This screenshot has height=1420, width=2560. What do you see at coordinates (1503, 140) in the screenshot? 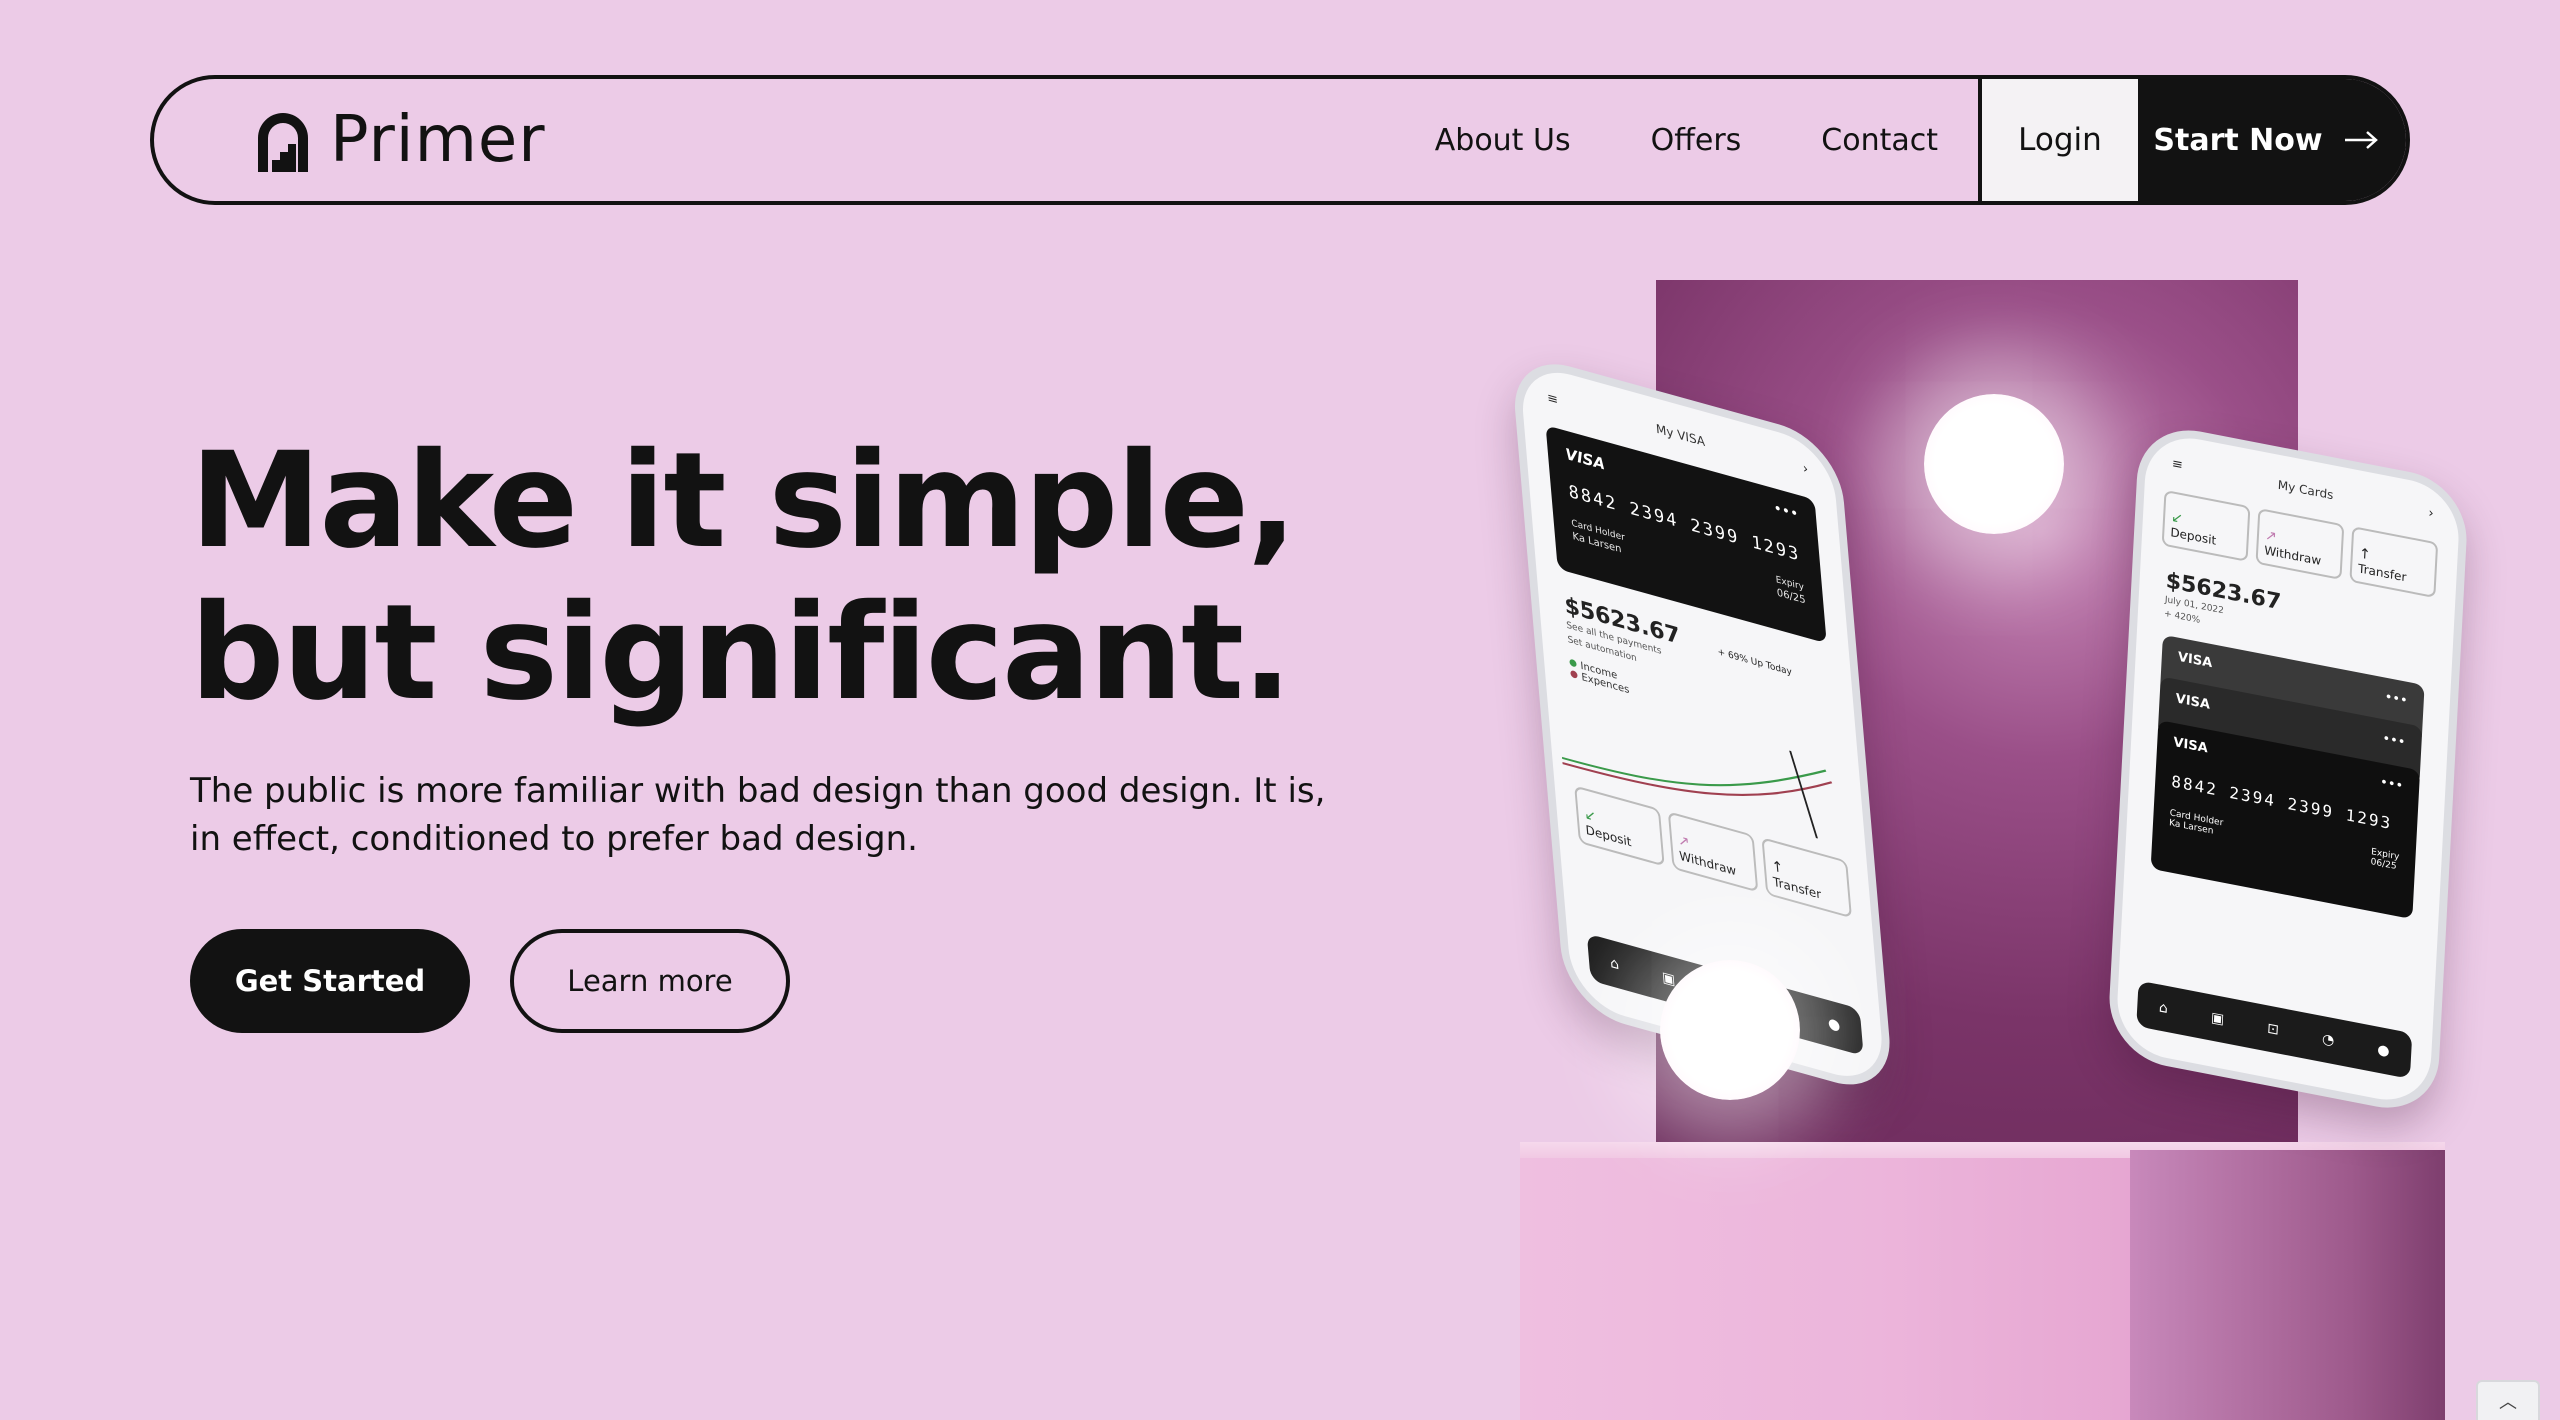
I see `nav-link-about-us: About Us` at bounding box center [1503, 140].